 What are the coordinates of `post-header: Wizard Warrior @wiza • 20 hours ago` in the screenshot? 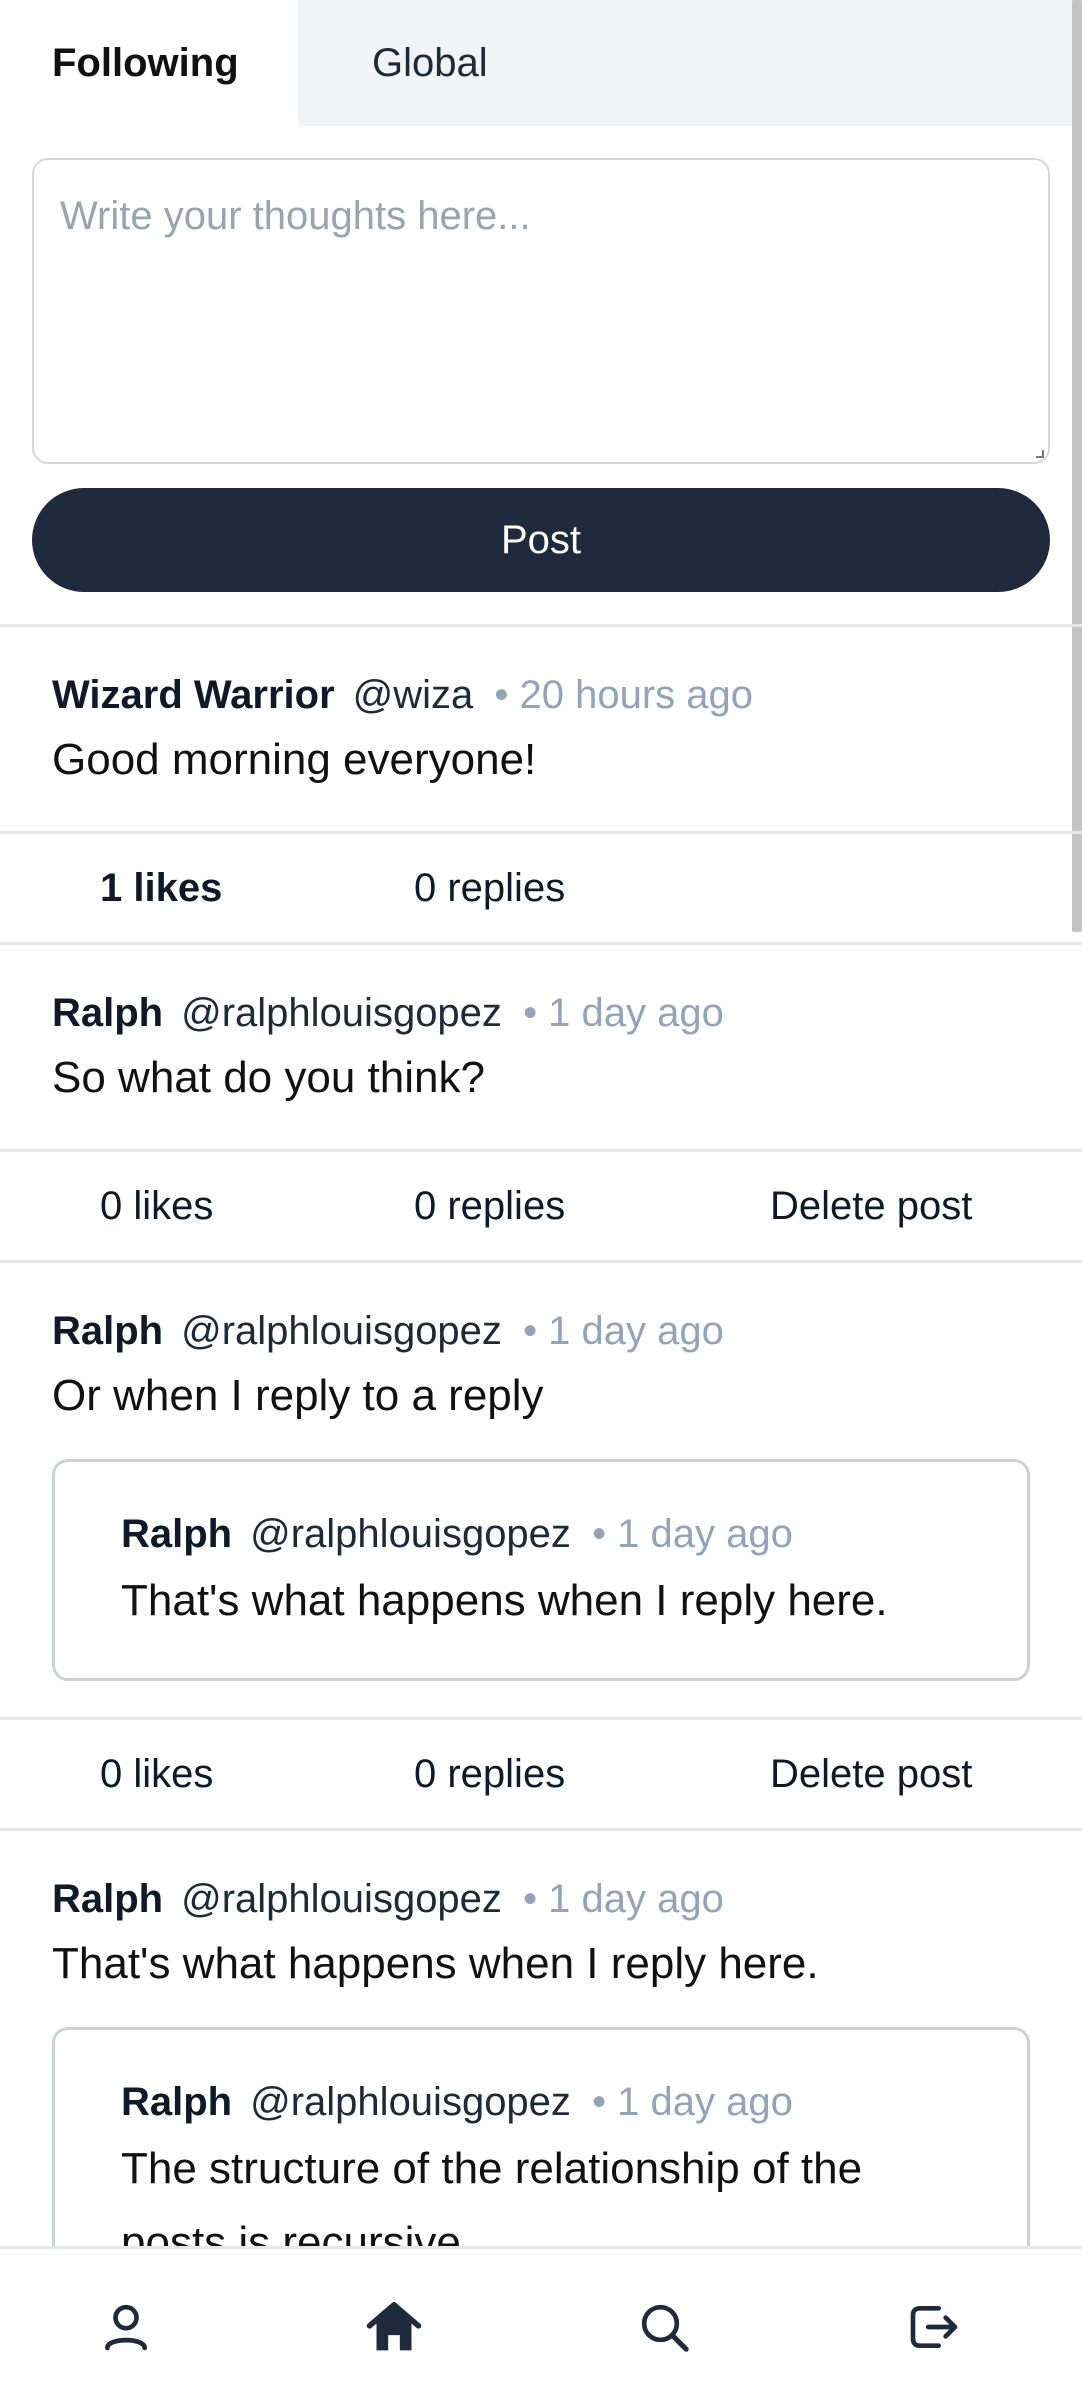 It's located at (541, 695).